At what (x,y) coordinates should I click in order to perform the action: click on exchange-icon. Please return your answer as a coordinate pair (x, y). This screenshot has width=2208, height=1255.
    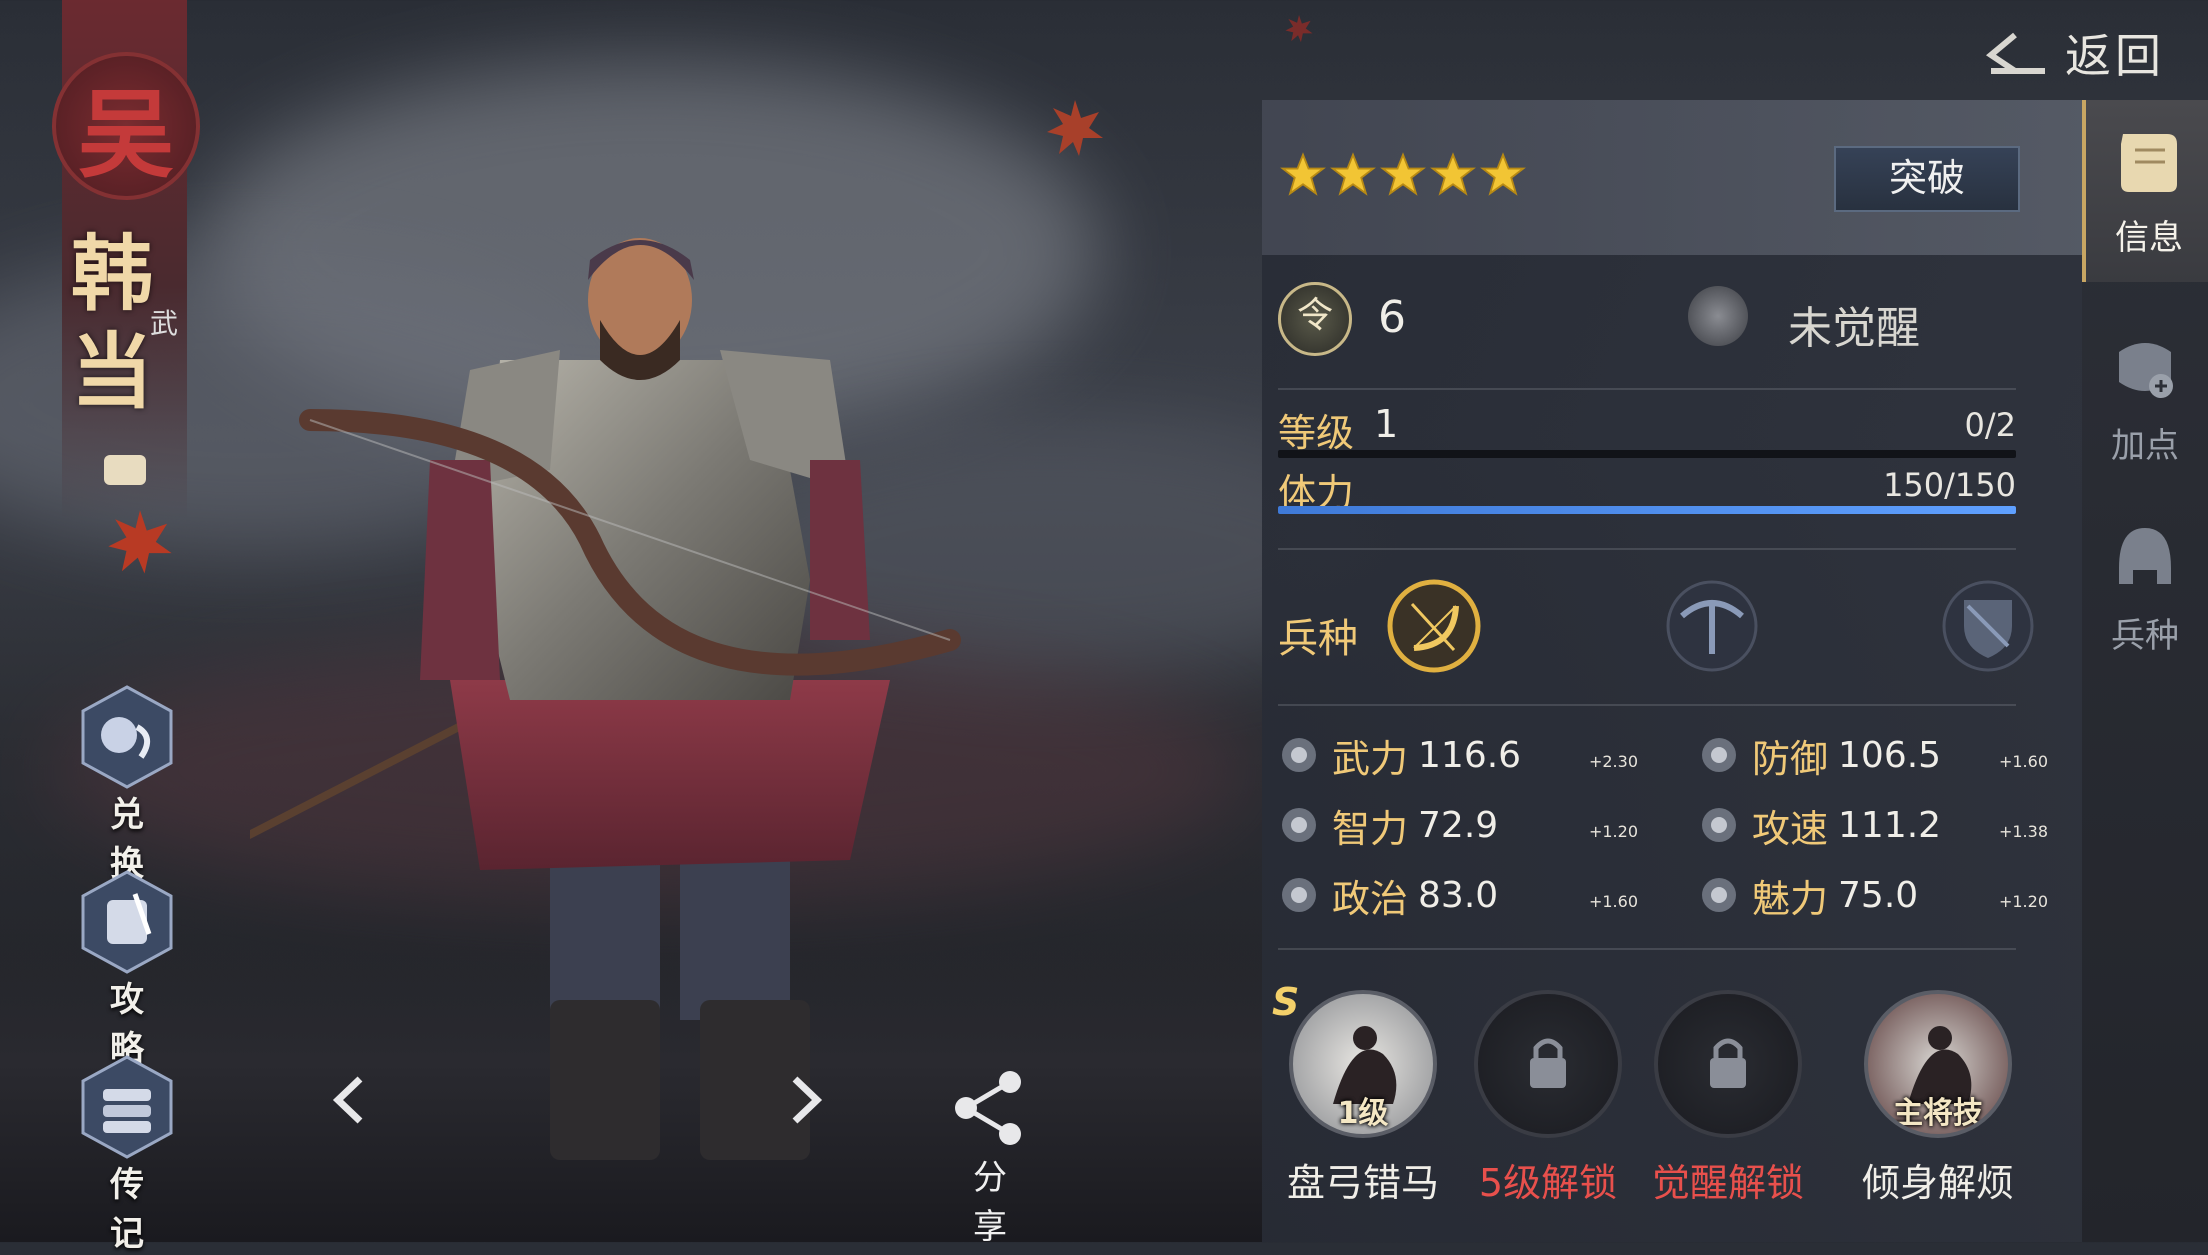
    Looking at the image, I should click on (127, 737).